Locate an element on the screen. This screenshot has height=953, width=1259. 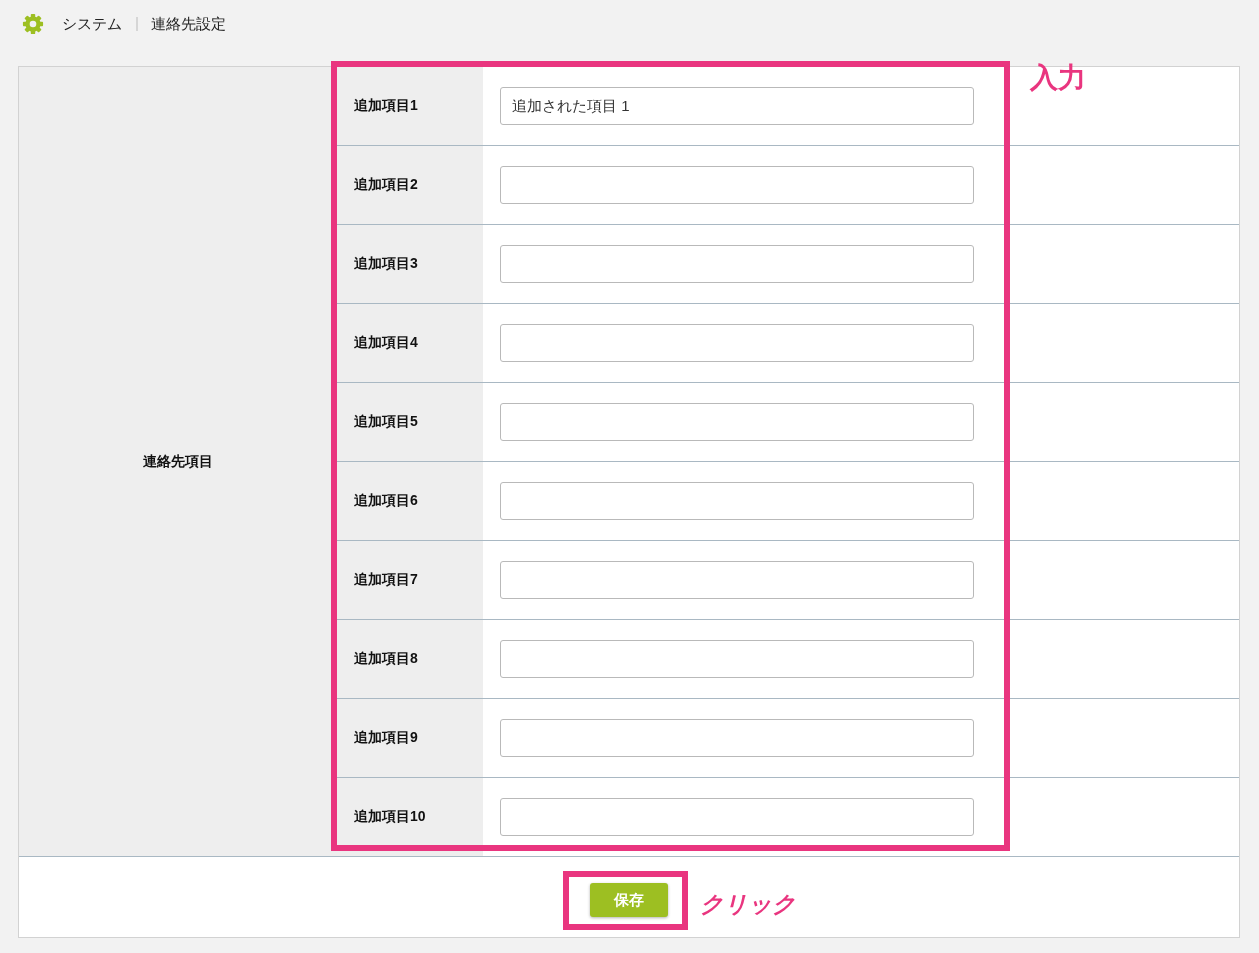
breadcrumb-item: システム is located at coordinates (92, 24).